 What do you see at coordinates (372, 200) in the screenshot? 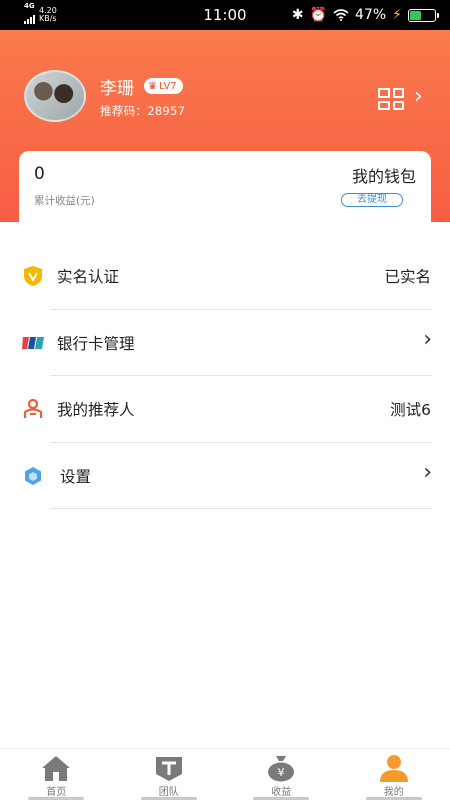
I see `withdraw-button: 去提现` at bounding box center [372, 200].